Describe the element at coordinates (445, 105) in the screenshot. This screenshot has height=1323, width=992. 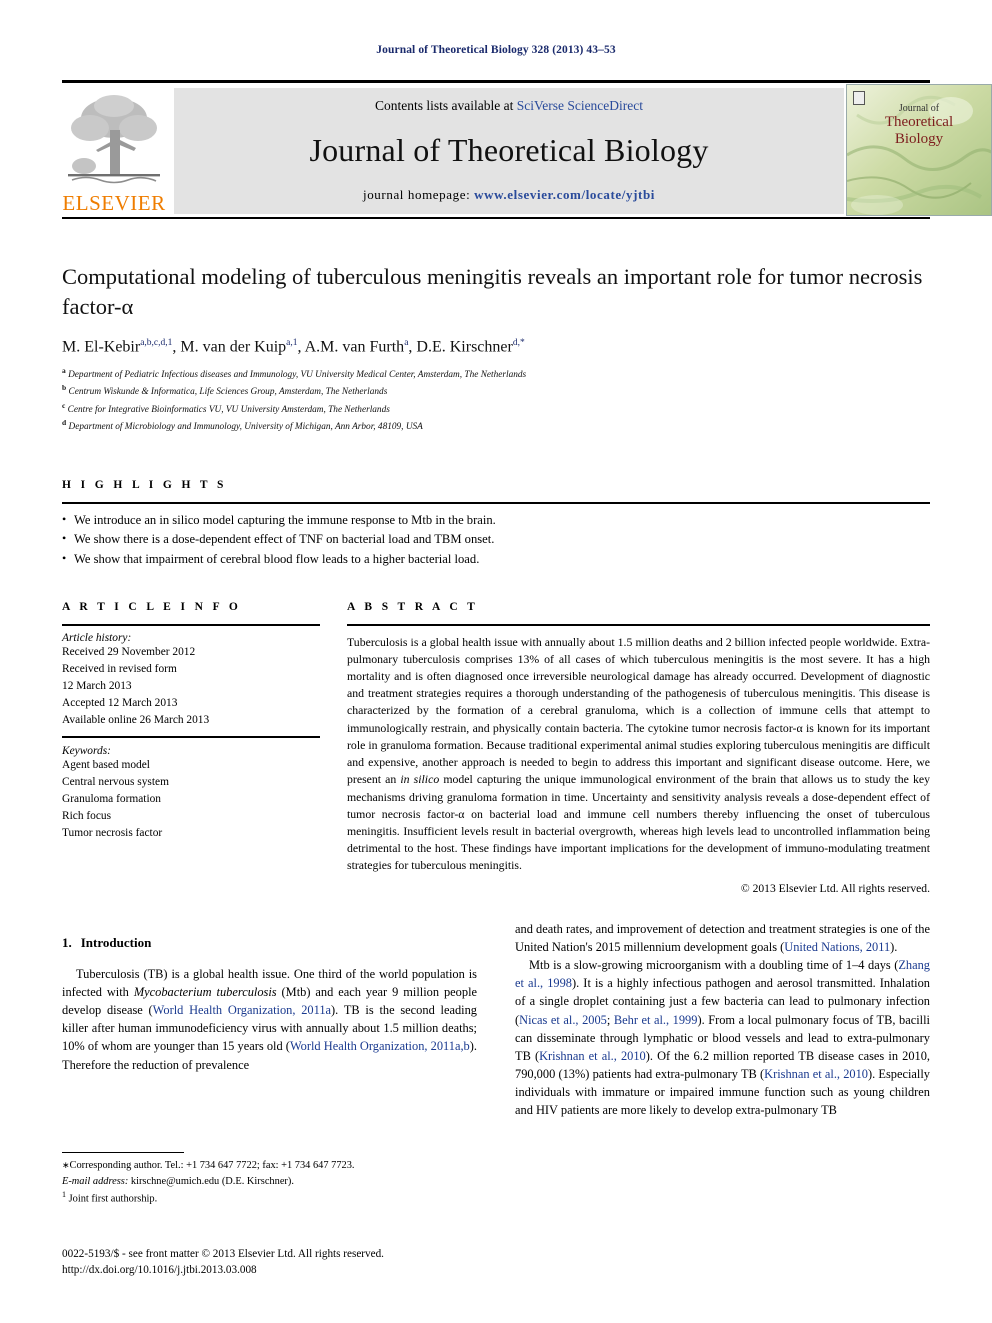
I see `contents-prefix: Contents lists available at` at that location.